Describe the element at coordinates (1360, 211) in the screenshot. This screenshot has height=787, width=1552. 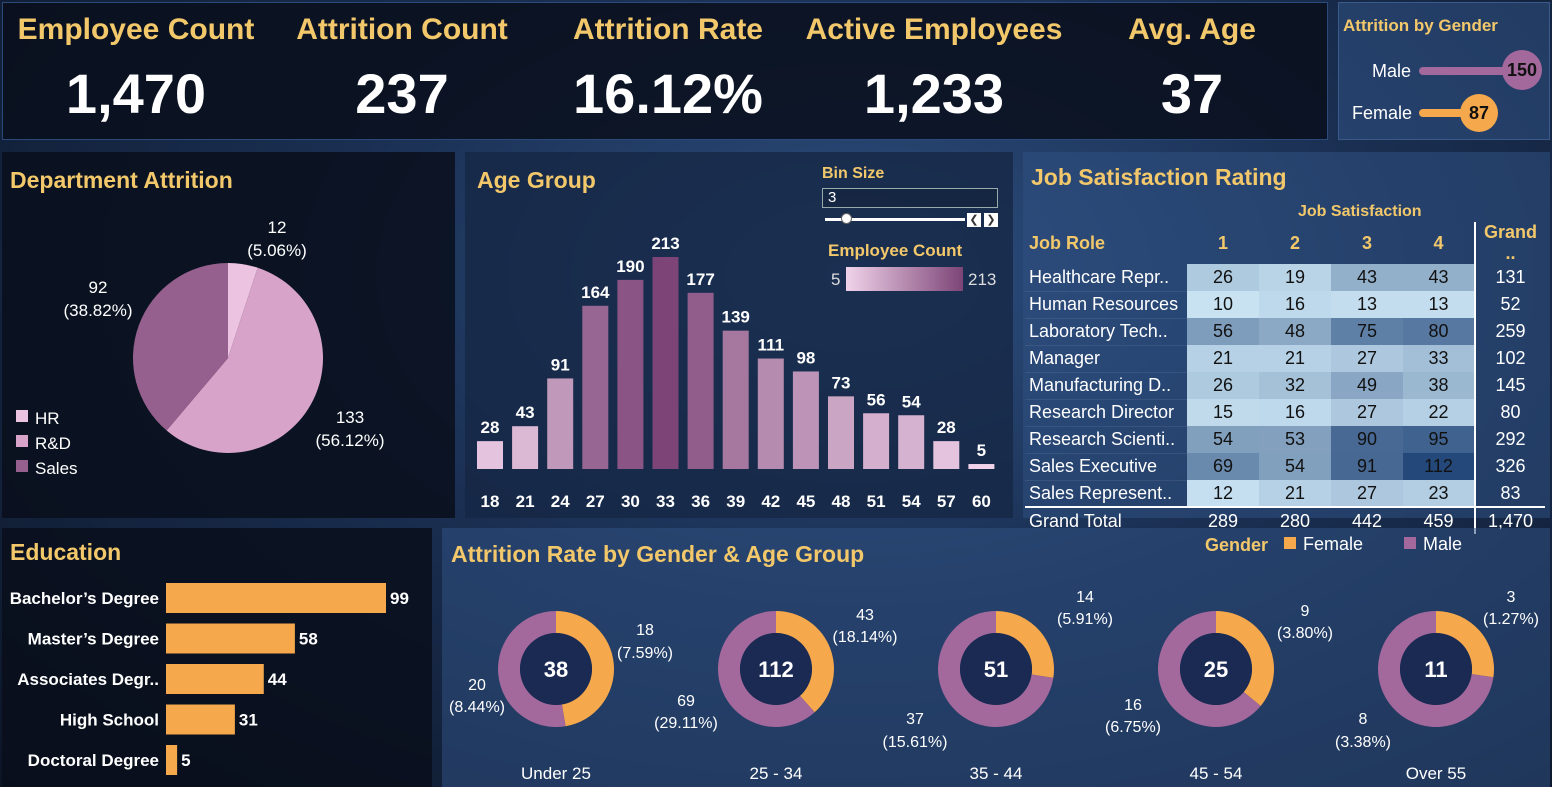
I see `job-satisfaction-column-group: Job Satisfaction` at that location.